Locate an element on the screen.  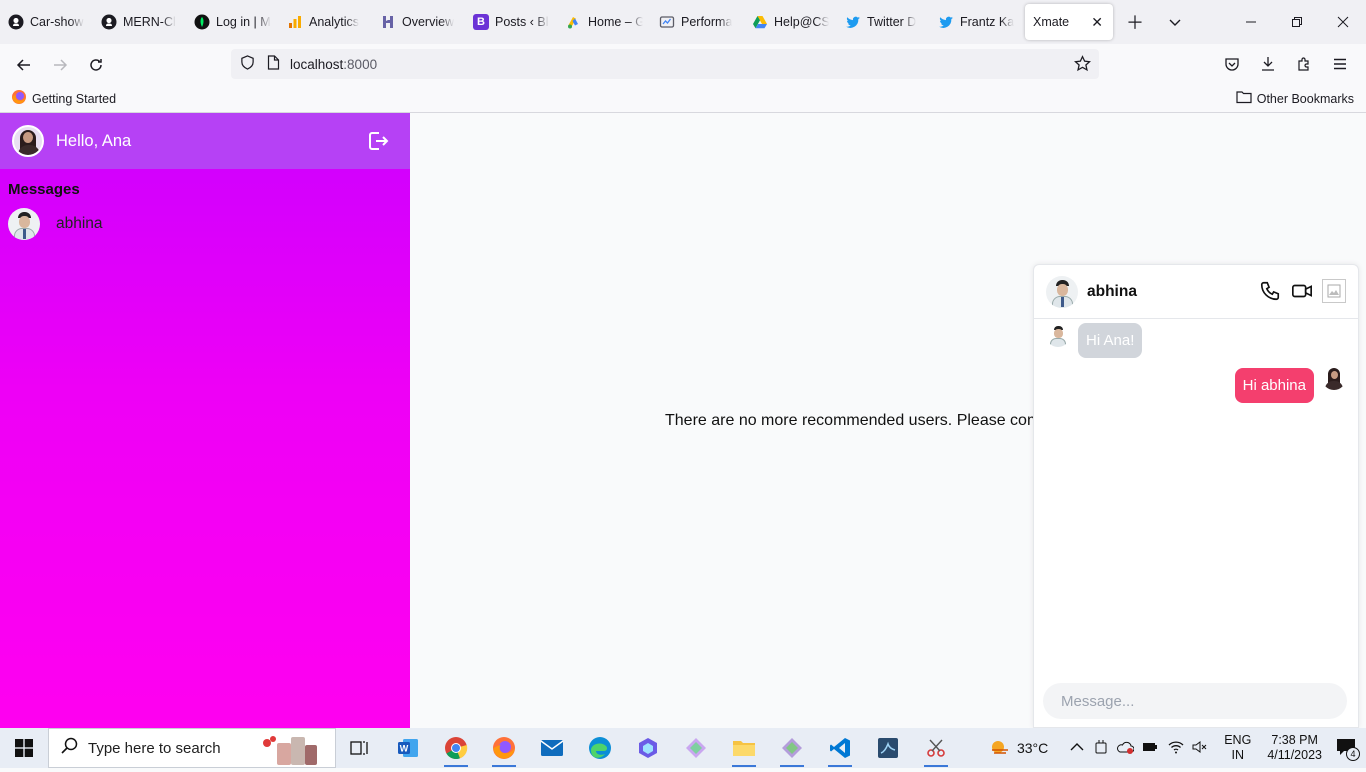
chat-actions is located at coordinates (1302, 291).